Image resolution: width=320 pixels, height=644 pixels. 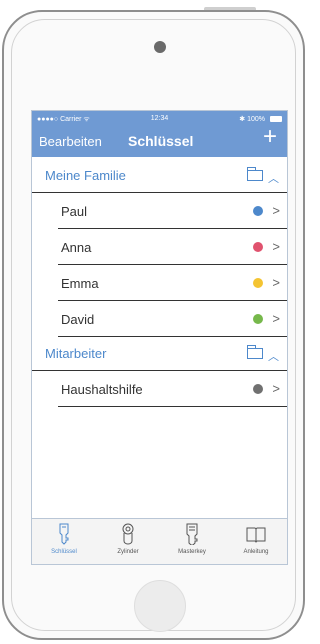 I want to click on list-item: Haushaltshilfe >, so click(x=172, y=389).